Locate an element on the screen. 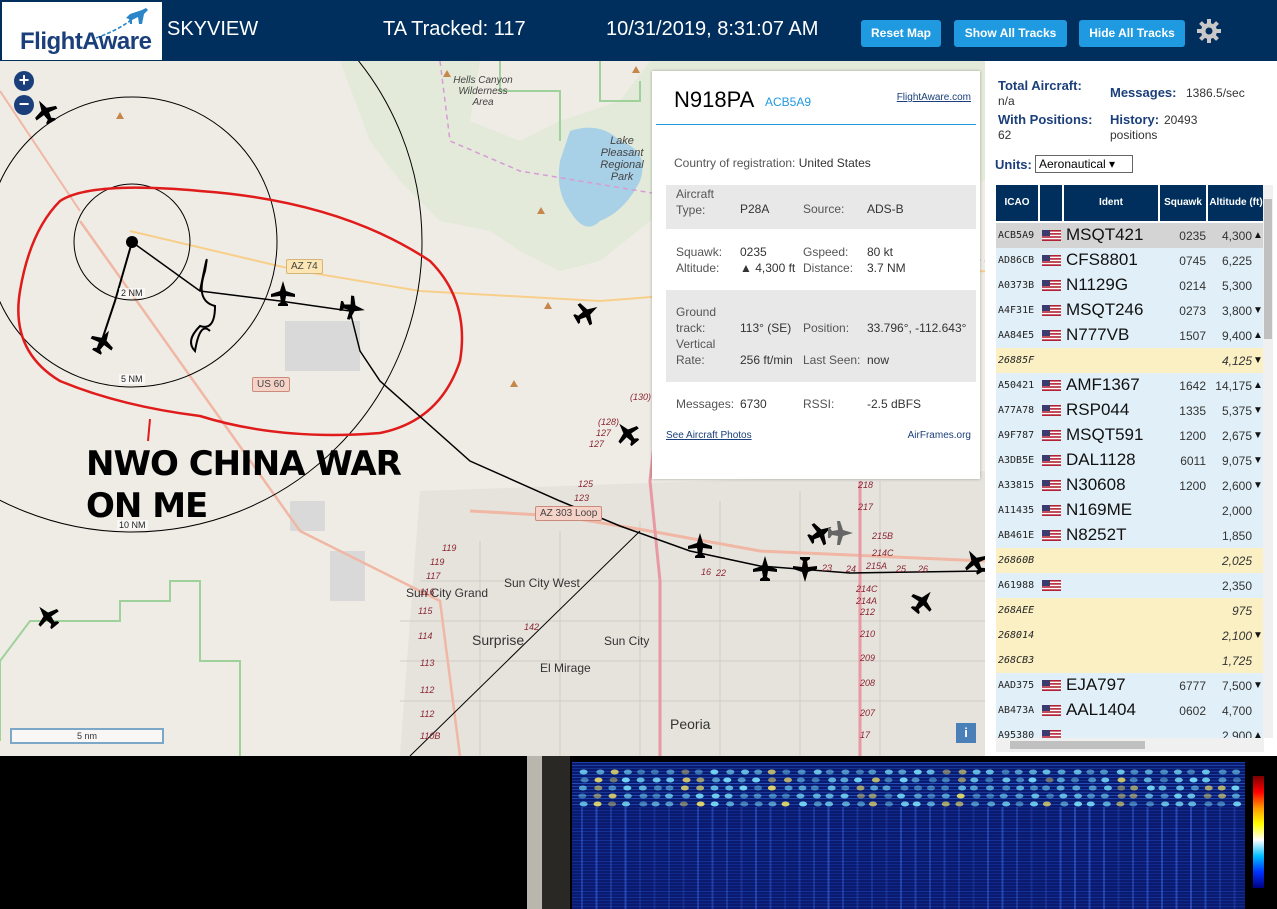 This screenshot has width=1277, height=909. table-row: ACB5A9 MSQT421 0235 4,300 ▲ is located at coordinates (1130, 235).